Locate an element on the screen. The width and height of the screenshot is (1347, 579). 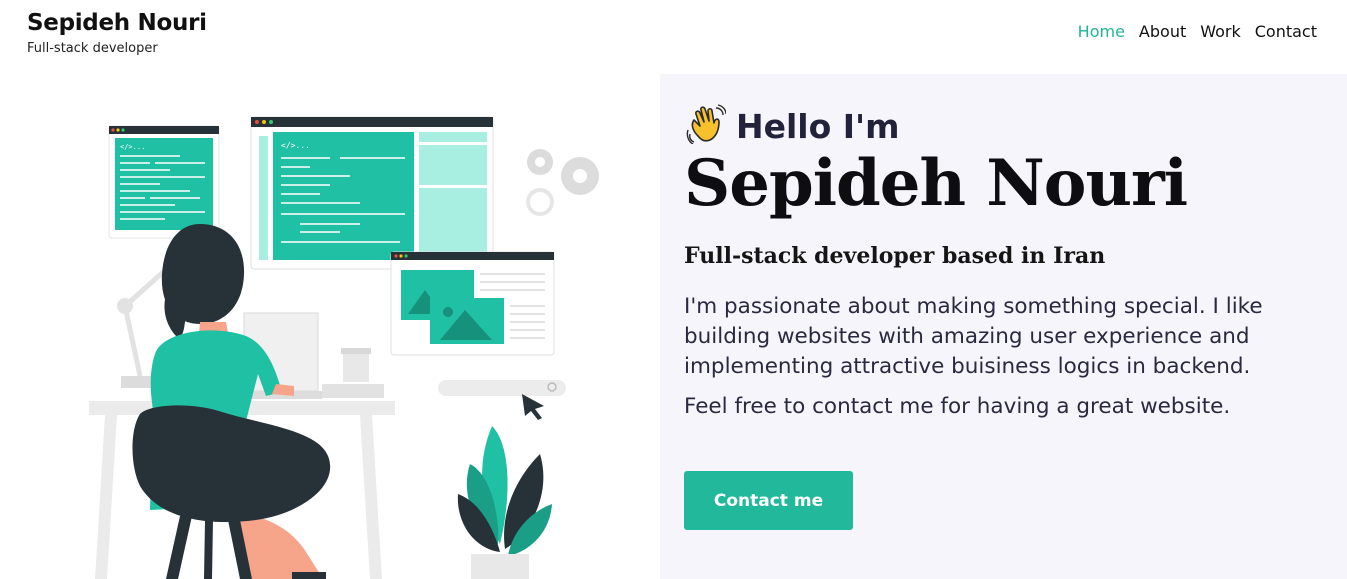
brand-name: Sepideh Nouri is located at coordinates (117, 23).